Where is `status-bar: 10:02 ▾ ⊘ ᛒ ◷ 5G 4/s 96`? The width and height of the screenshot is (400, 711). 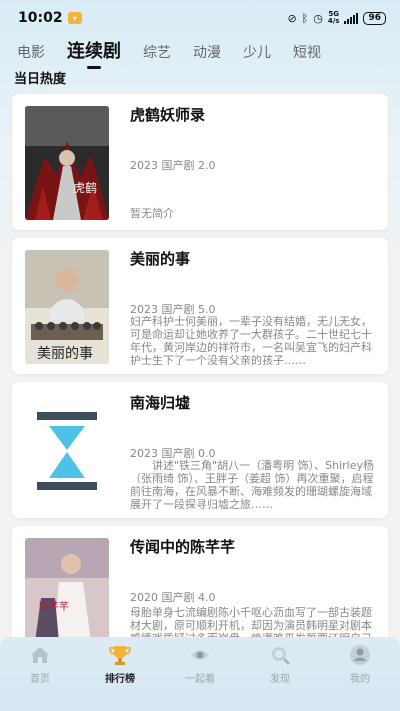
status-bar: 10:02 ▾ ⊘ ᛒ ◷ 5G 4/s 96 is located at coordinates (200, 18).